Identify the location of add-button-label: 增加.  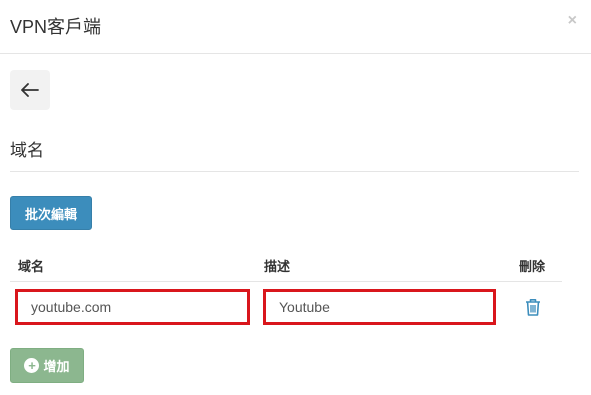
(56, 366).